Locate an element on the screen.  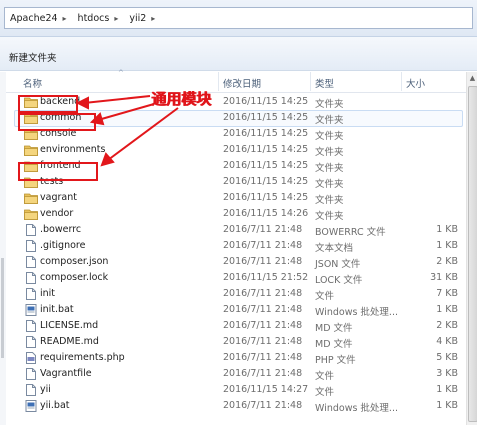
new-folder-button: 新建文件夹 is located at coordinates (33, 57).